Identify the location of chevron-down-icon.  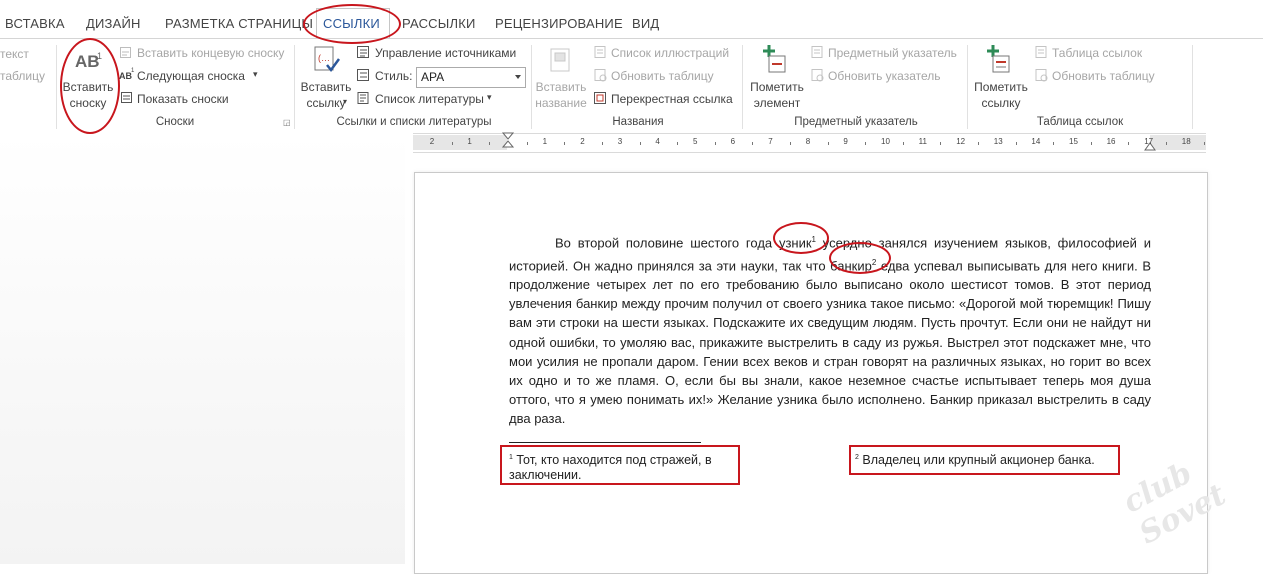
(518, 77).